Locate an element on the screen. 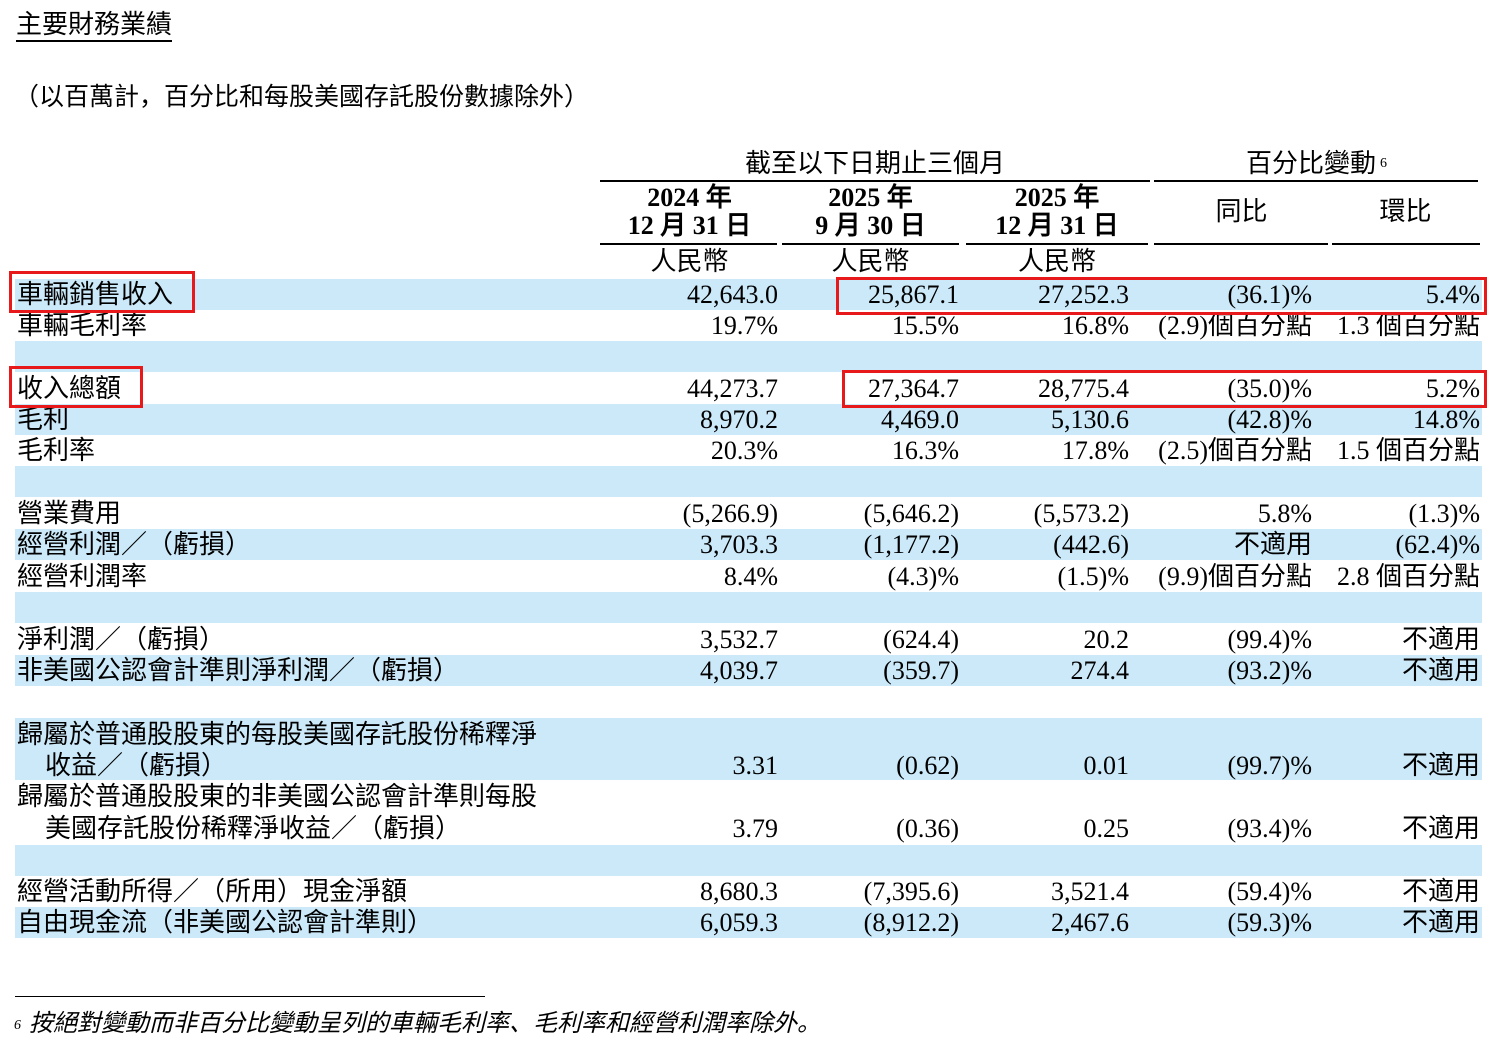 This screenshot has height=1052, width=1500. footnote: 6 按絕對變動而非百分比變動呈列的車輛毛利率、毛利率和經營利潤率除外。 is located at coordinates (417, 1024).